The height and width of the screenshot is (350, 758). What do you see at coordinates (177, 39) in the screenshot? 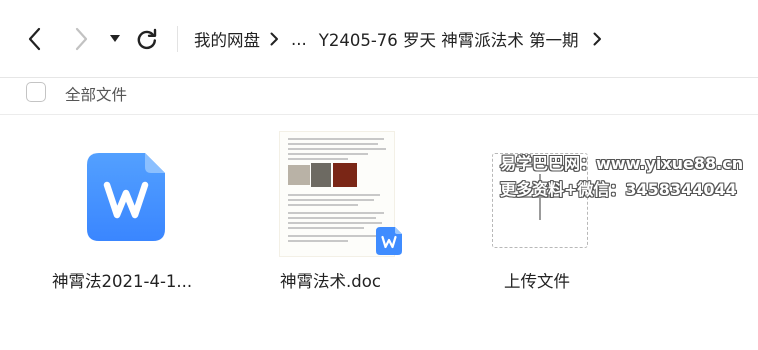
I see `toolbar-divider` at bounding box center [177, 39].